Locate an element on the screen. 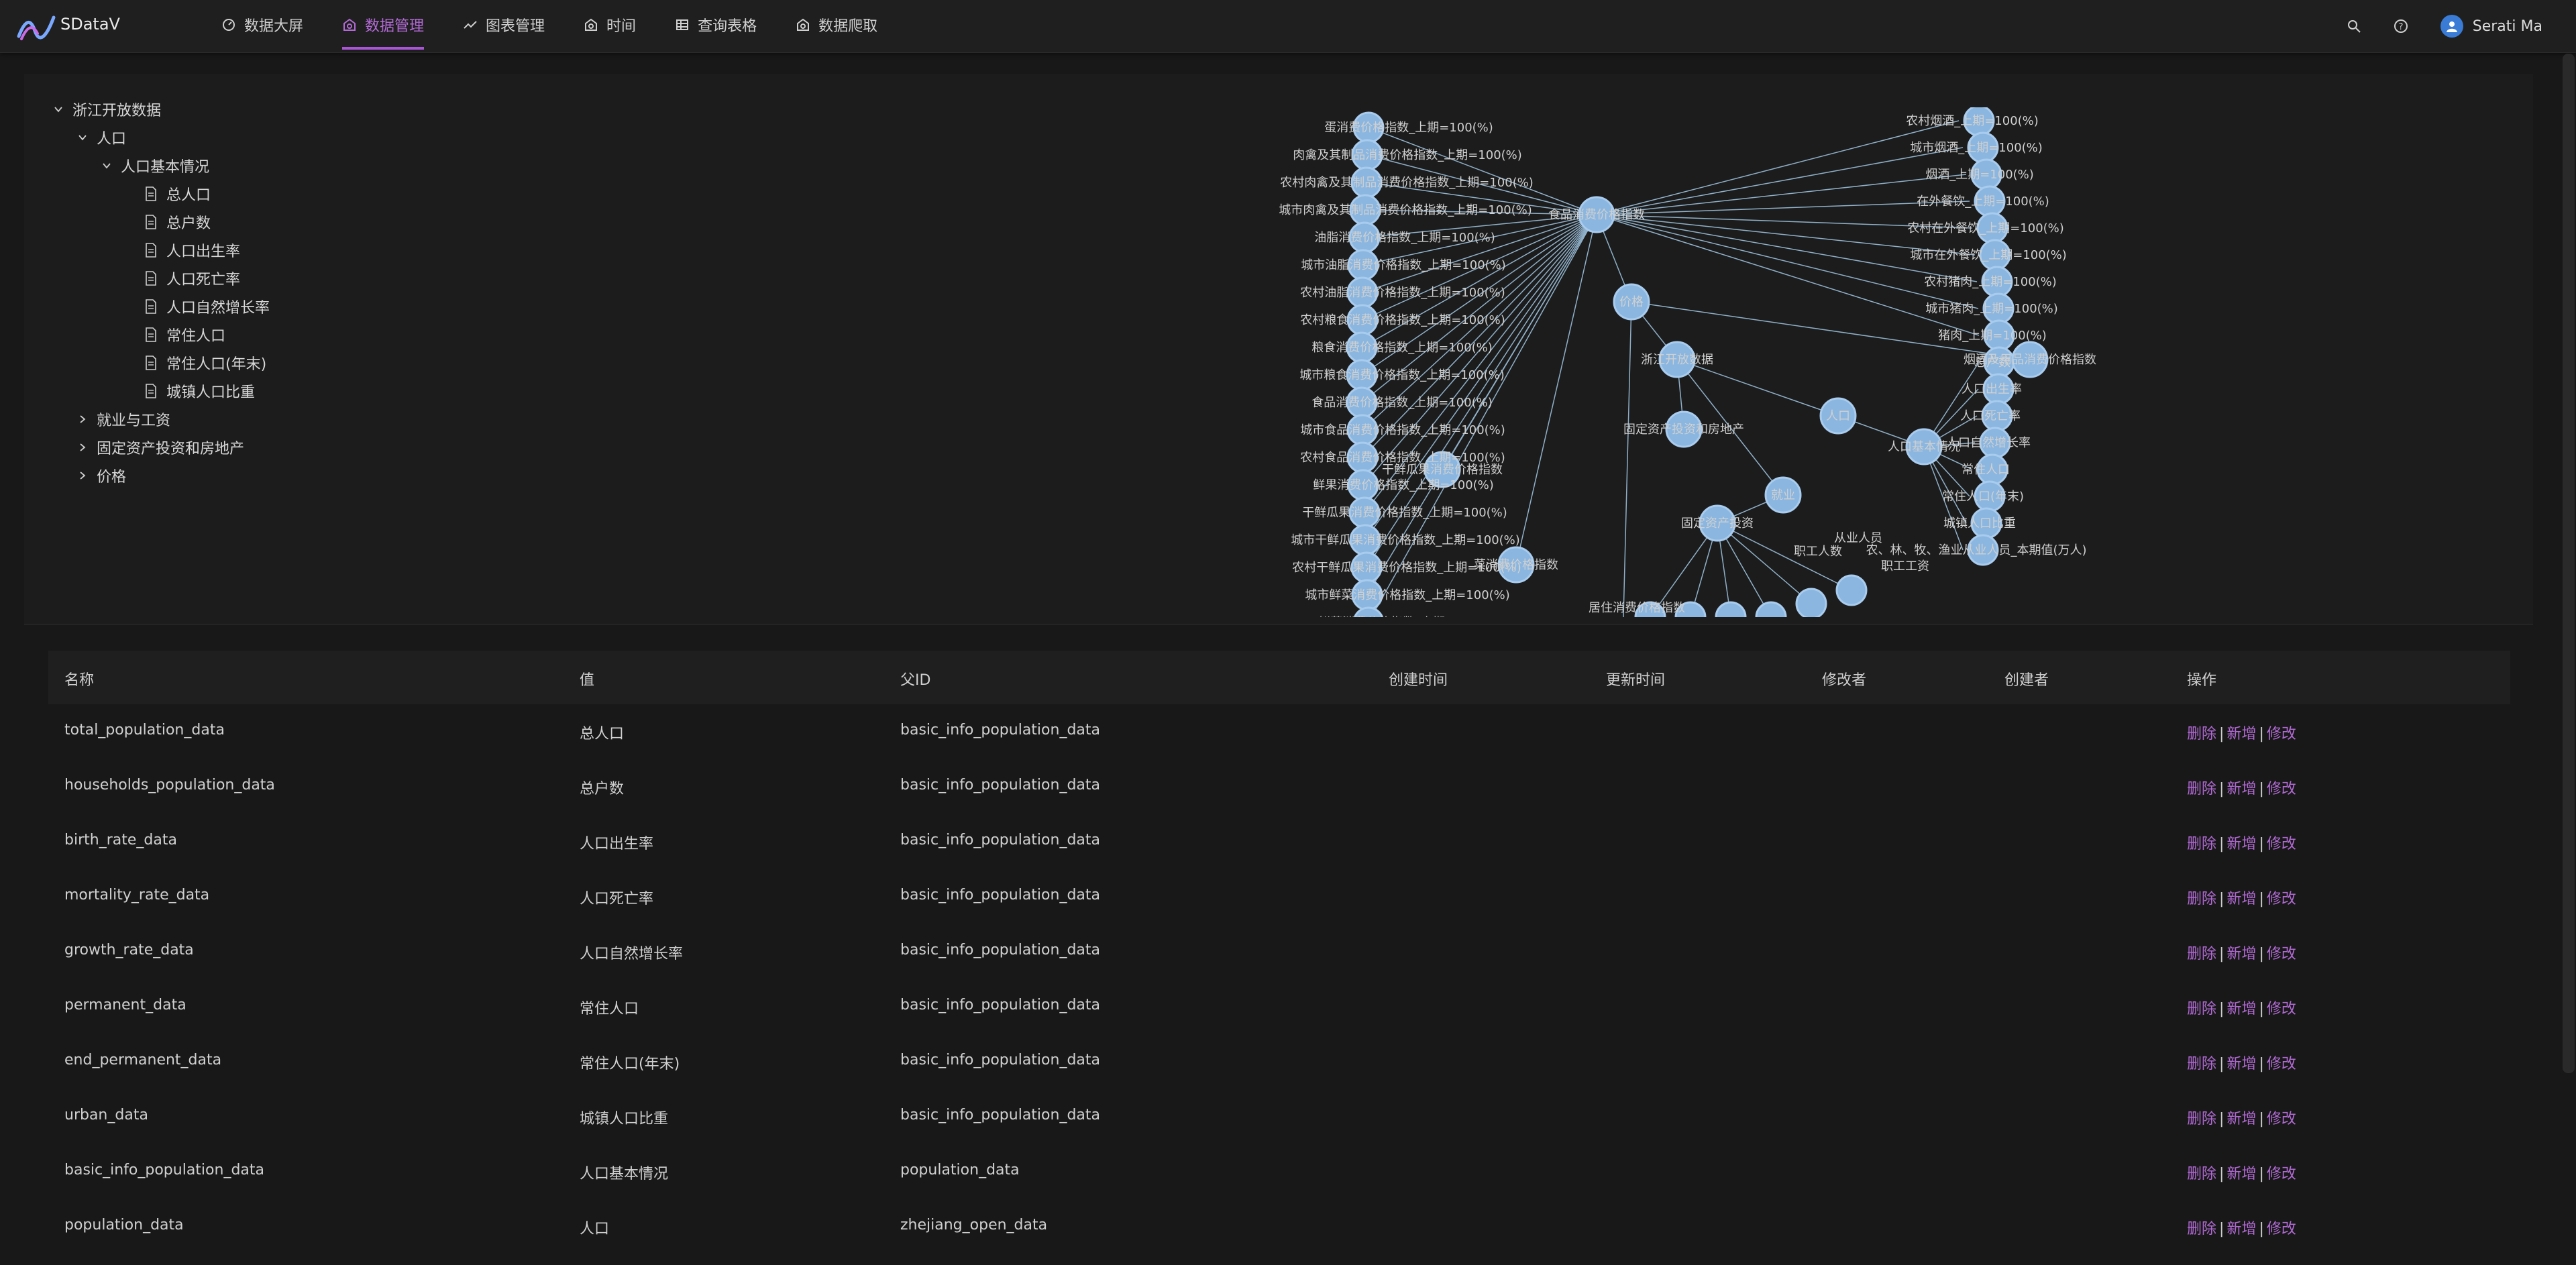 This screenshot has height=1265, width=2576. tree-node-label: 人口自然增长率 is located at coordinates (218, 308).